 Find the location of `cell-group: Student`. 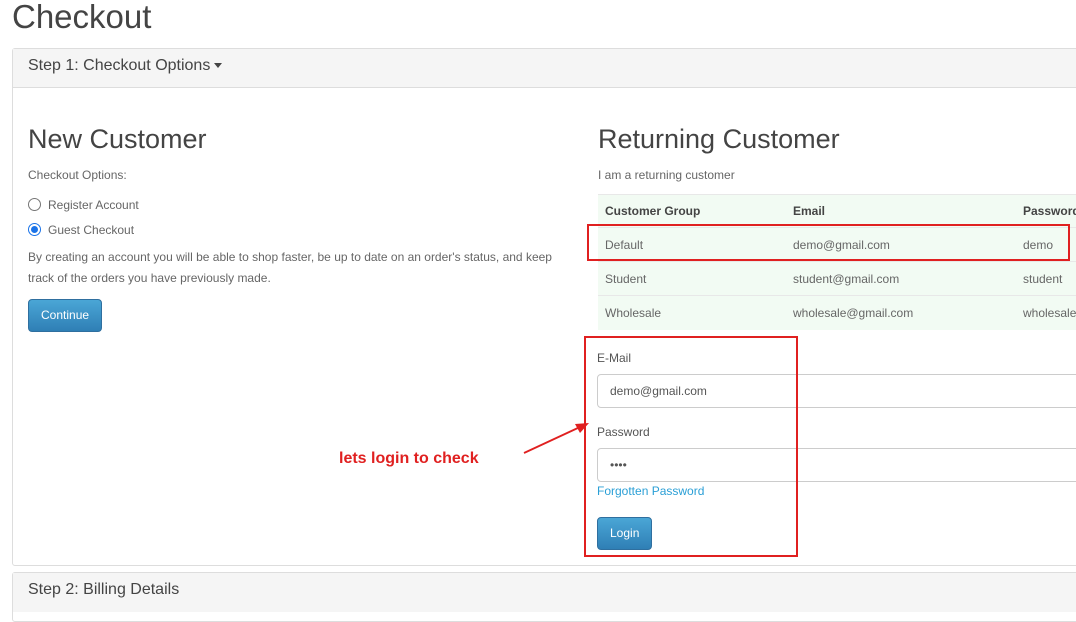

cell-group: Student is located at coordinates (692, 278).